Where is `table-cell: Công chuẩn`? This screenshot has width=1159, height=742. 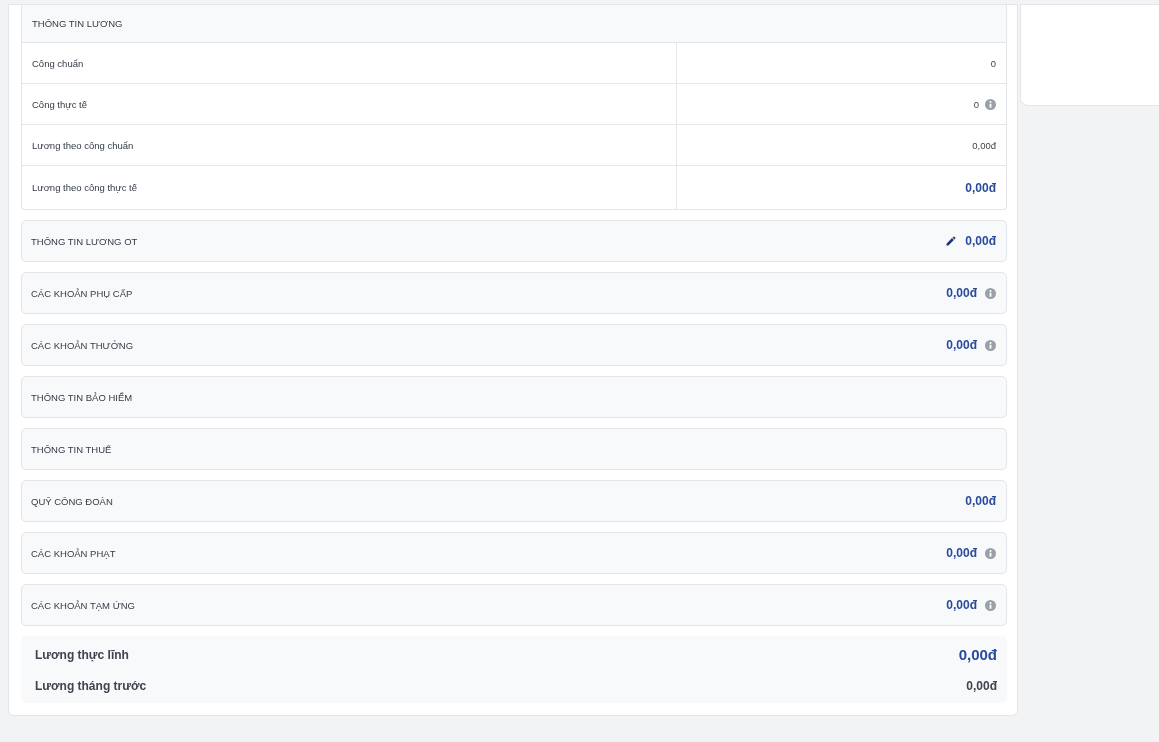 table-cell: Công chuẩn is located at coordinates (349, 63).